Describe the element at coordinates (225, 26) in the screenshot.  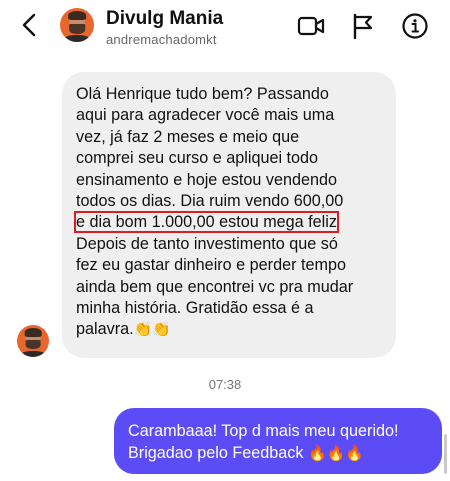
I see `chat-header: Divulg Mania andremachadomkt` at that location.